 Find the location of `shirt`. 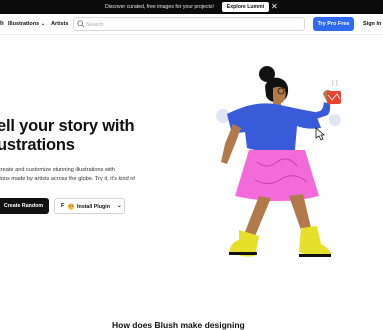

shirt is located at coordinates (274, 127).